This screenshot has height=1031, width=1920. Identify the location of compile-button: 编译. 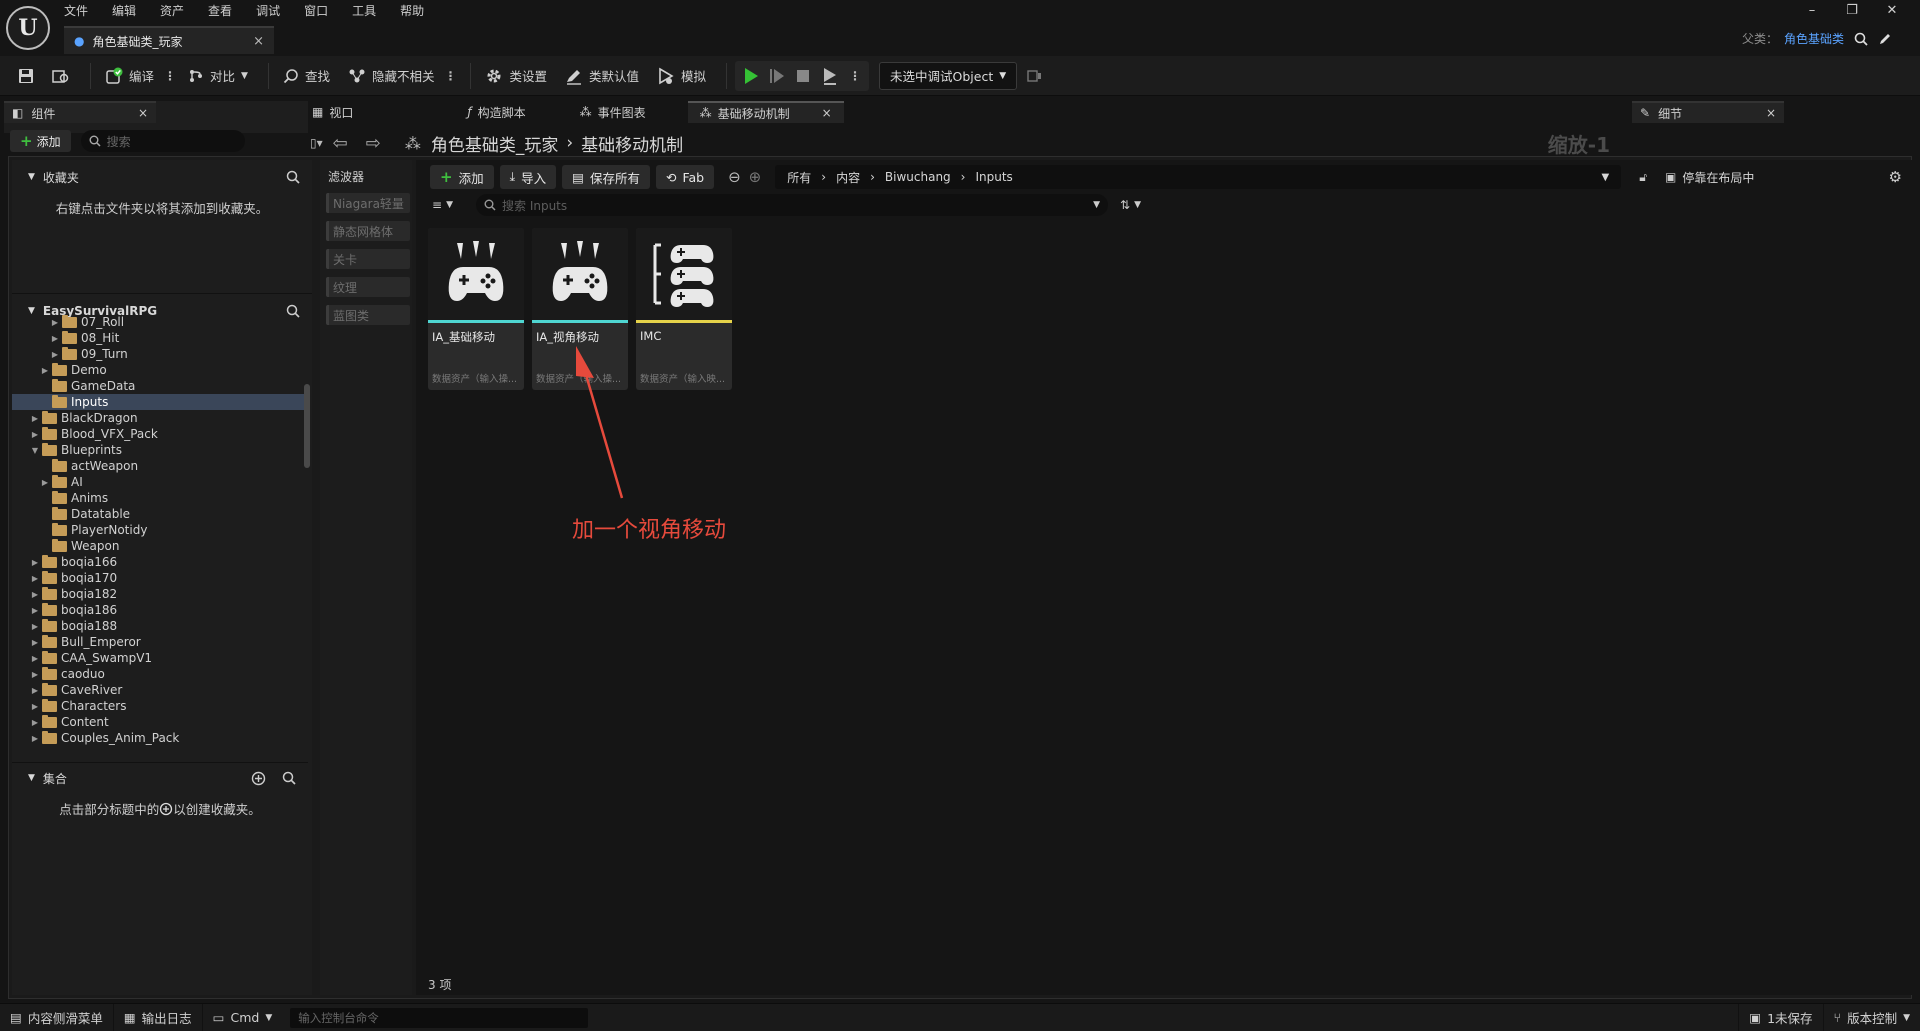
(129, 76).